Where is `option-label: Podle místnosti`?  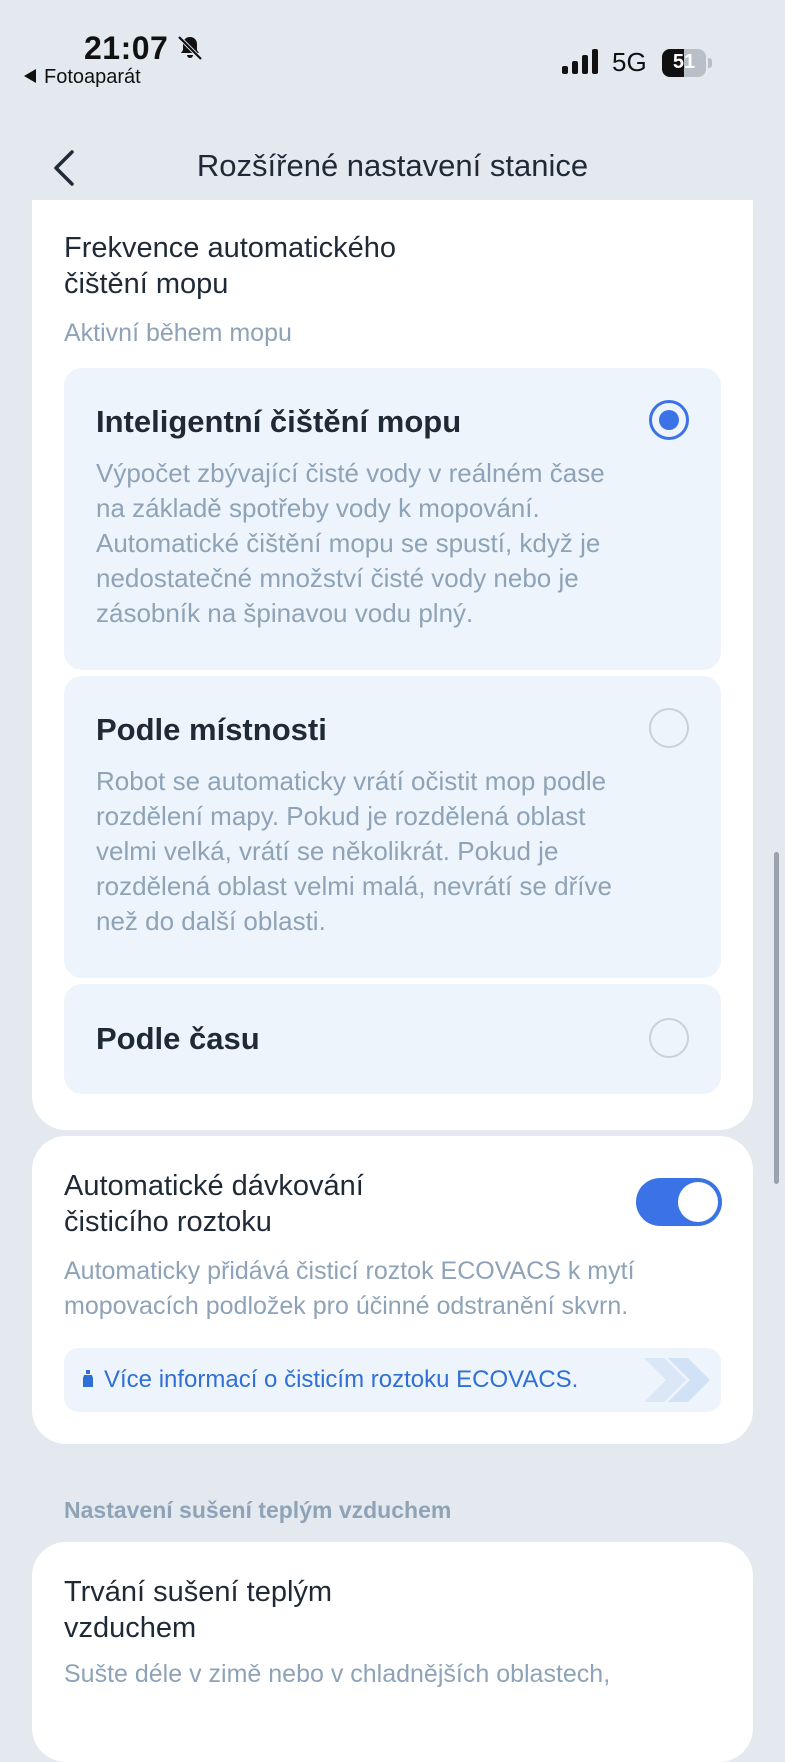 option-label: Podle místnosti is located at coordinates (211, 729).